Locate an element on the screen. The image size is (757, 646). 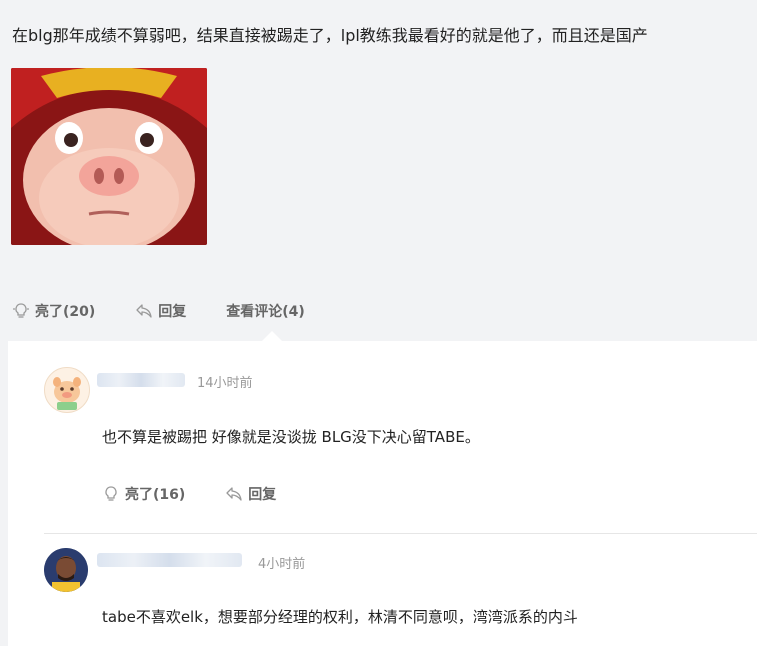
comment-like-button: 亮了(16) is located at coordinates (143, 494).